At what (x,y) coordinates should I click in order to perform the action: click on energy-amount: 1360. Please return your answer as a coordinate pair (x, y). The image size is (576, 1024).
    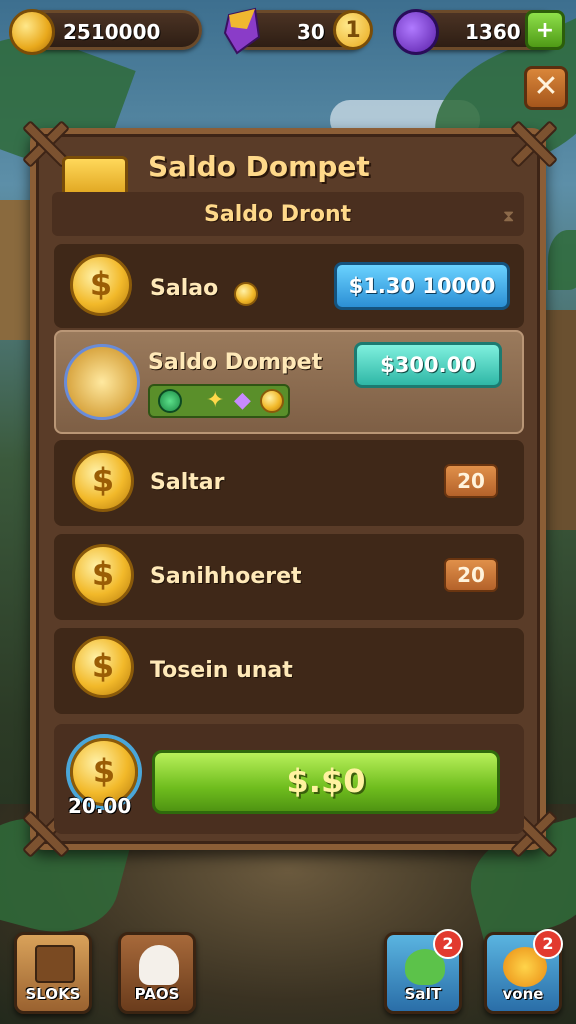
    Looking at the image, I should click on (493, 32).